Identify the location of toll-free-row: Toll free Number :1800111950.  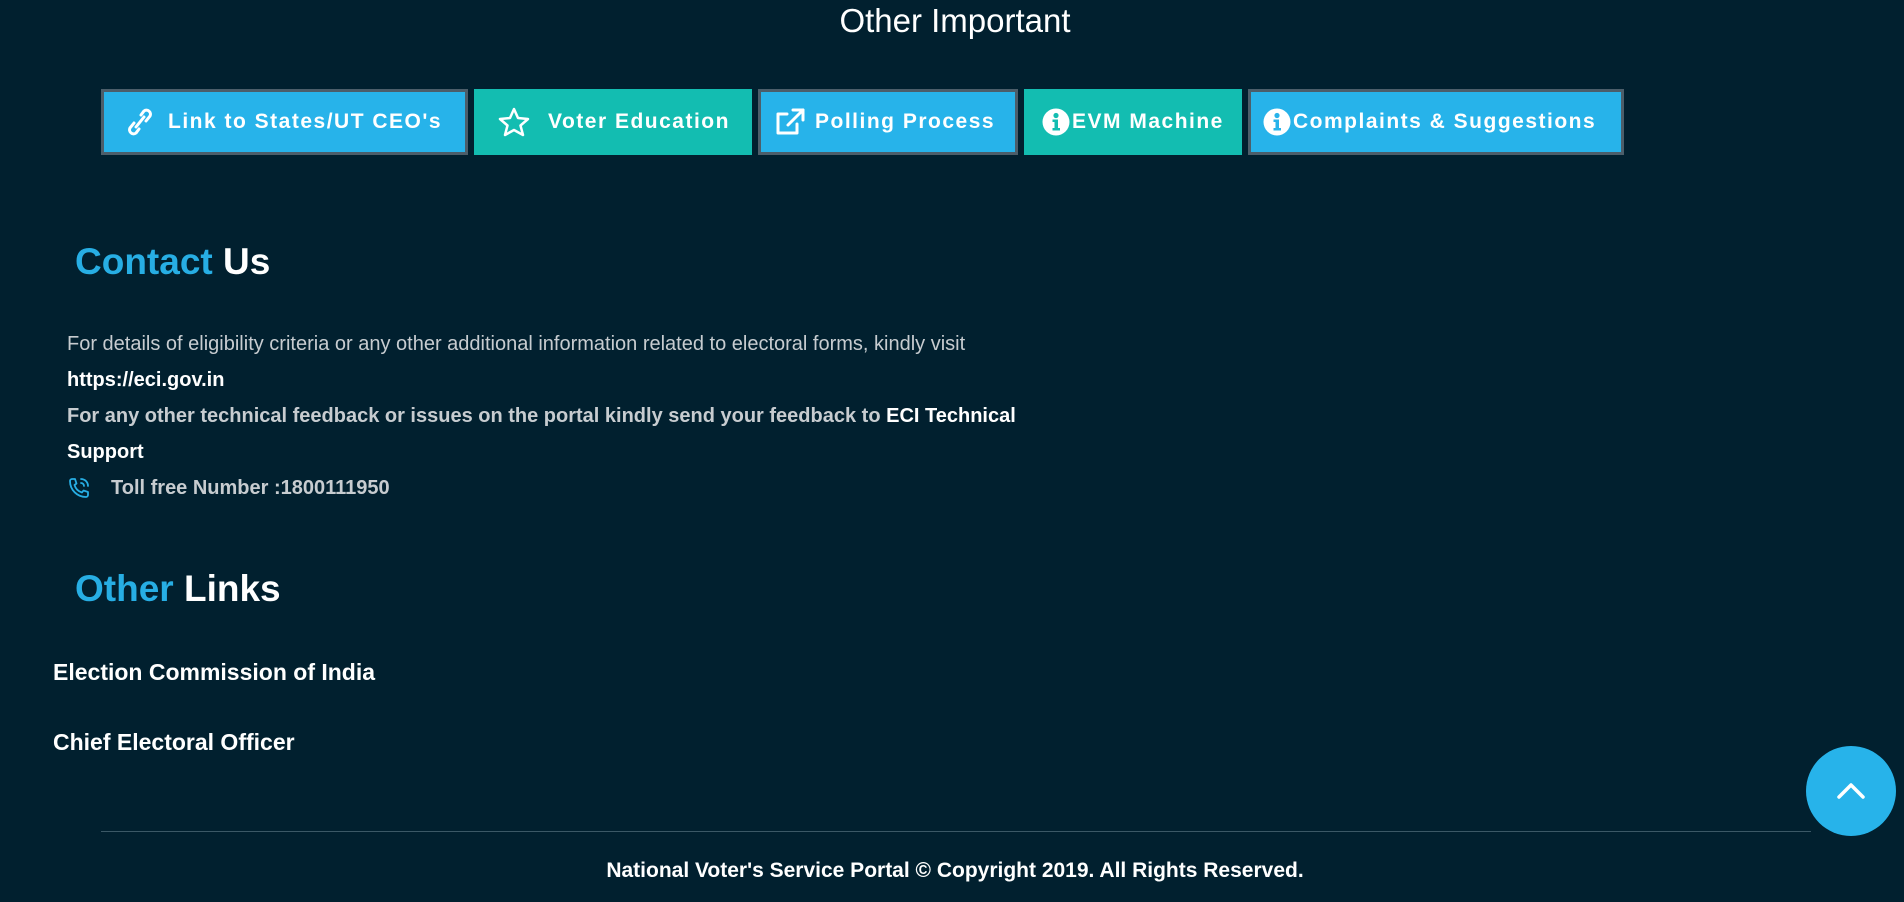
(228, 488).